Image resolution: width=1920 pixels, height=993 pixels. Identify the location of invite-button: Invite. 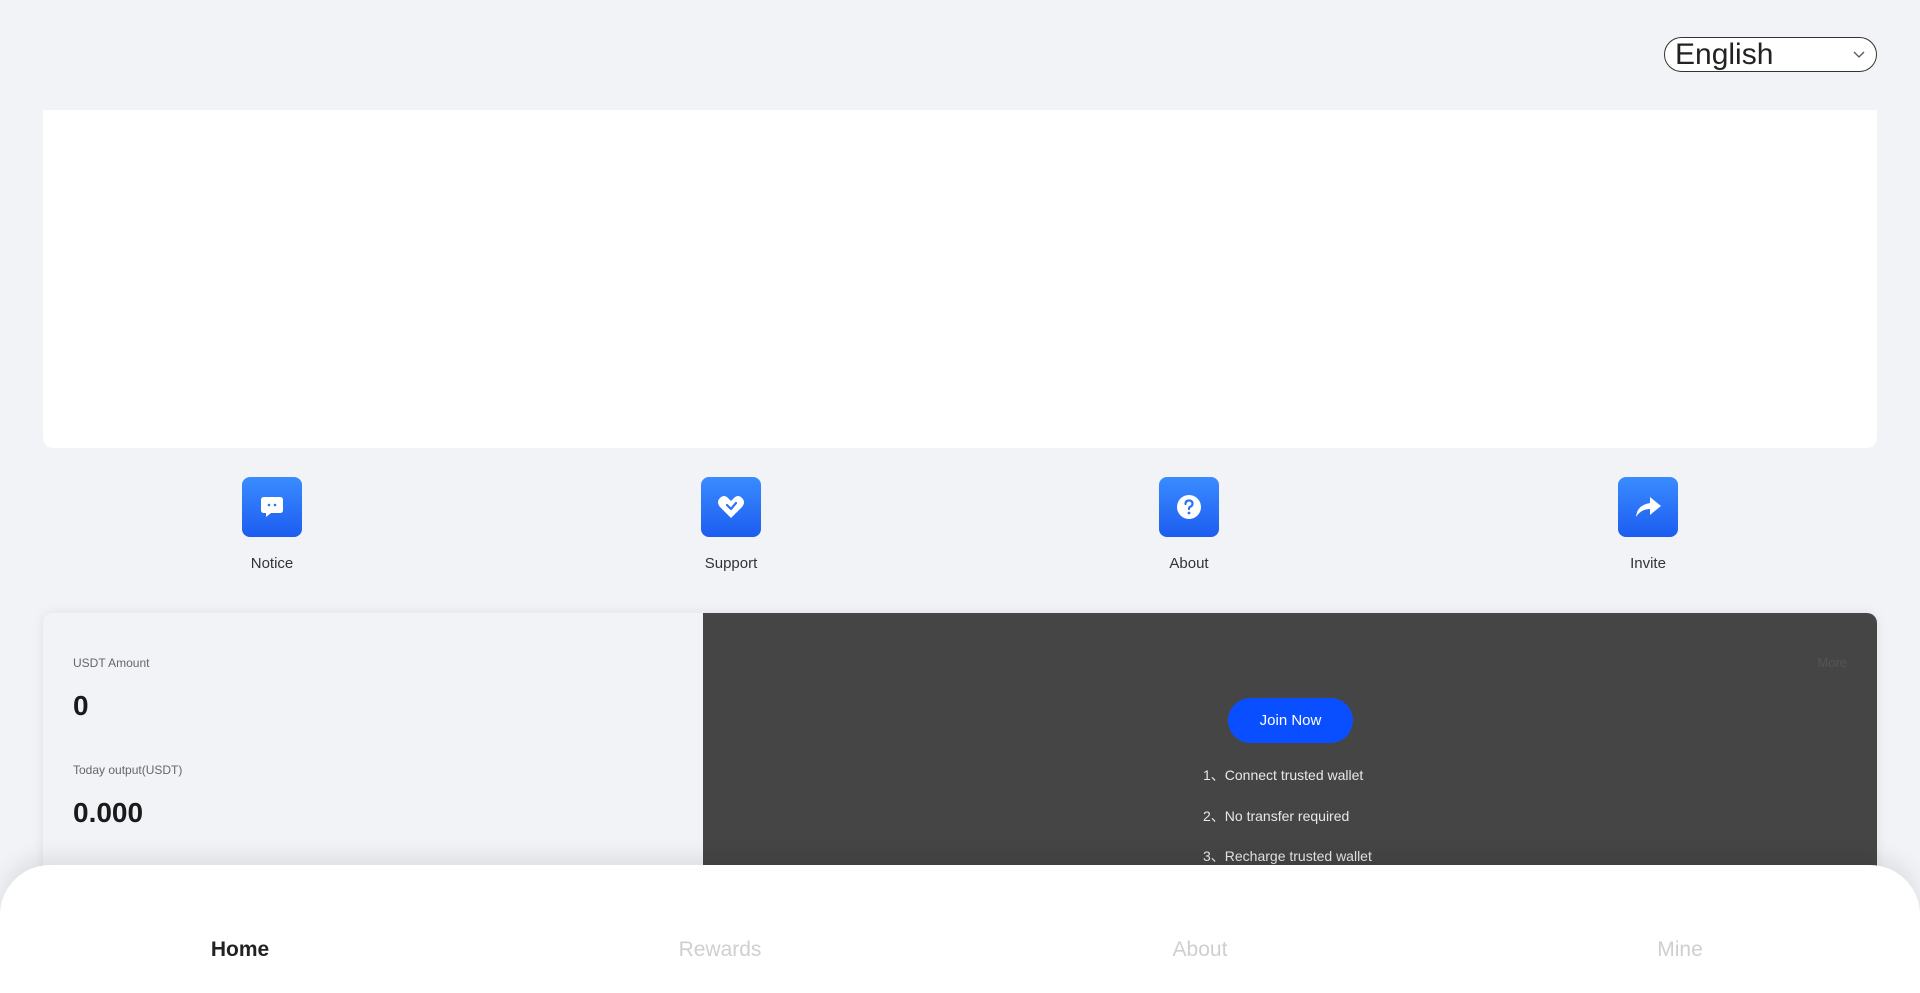
(1648, 527).